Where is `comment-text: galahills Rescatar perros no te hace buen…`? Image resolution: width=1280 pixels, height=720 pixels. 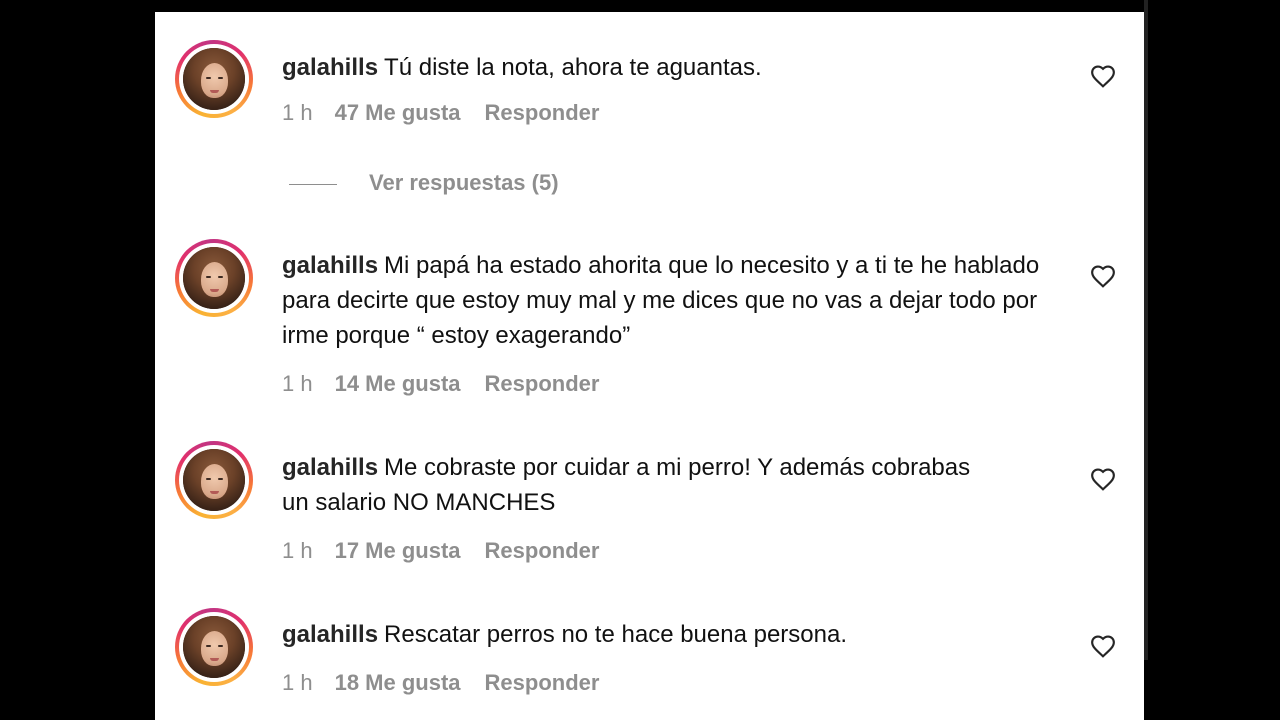
comment-text: galahills Rescatar perros no te hace buen… is located at coordinates (672, 634).